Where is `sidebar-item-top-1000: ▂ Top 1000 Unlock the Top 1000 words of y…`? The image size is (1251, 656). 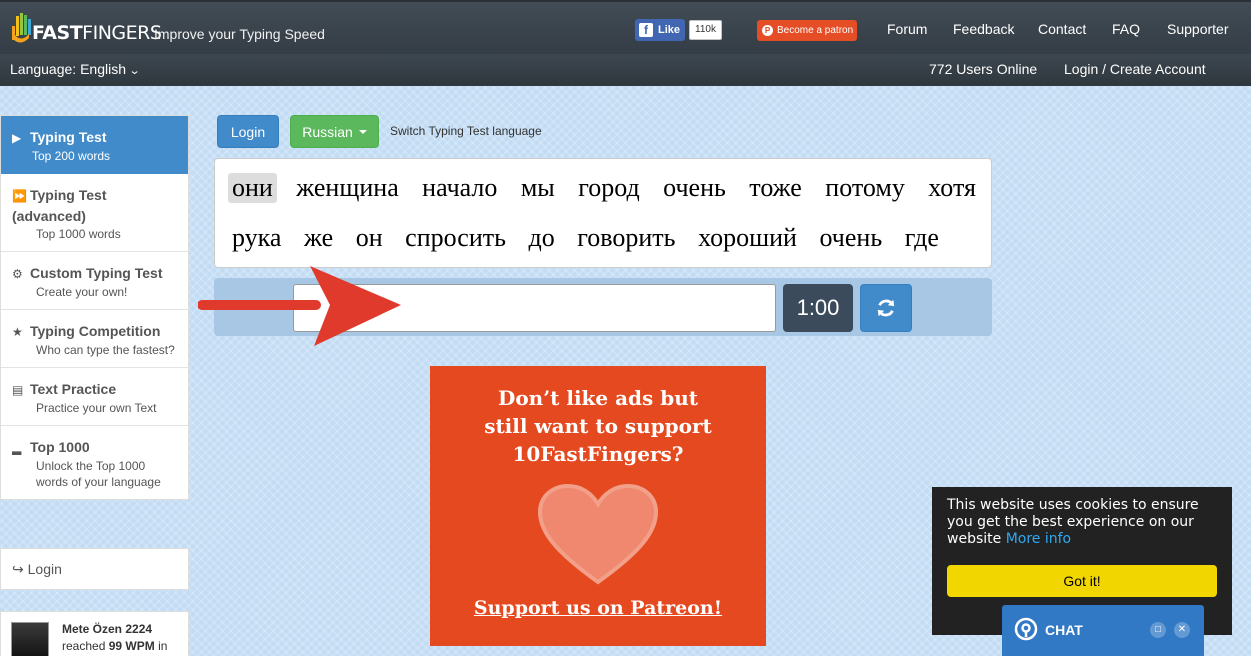 sidebar-item-top-1000: ▂ Top 1000 Unlock the Top 1000 words of y… is located at coordinates (94, 462).